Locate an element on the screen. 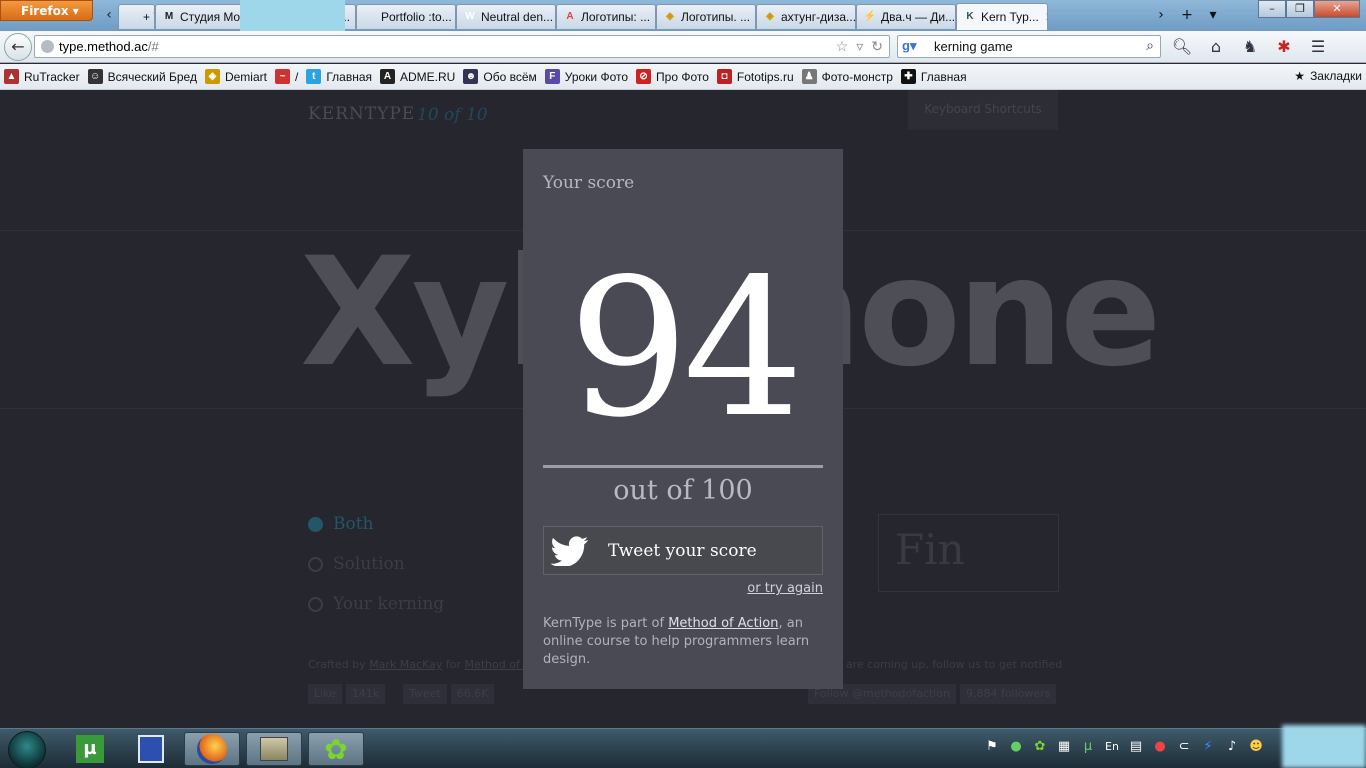 The width and height of the screenshot is (1366, 768). keyboard-shortcuts-button: Keyboard Shortcuts is located at coordinates (983, 110).